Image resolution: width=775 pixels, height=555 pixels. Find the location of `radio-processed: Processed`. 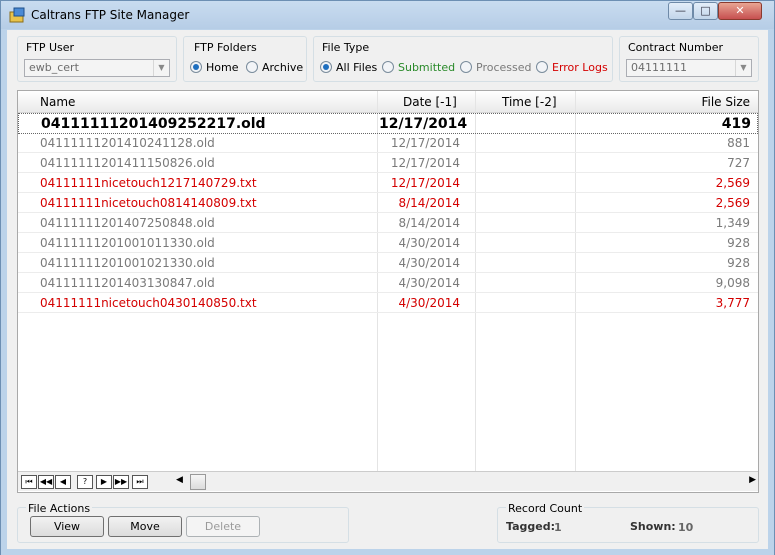

radio-processed: Processed is located at coordinates (495, 68).